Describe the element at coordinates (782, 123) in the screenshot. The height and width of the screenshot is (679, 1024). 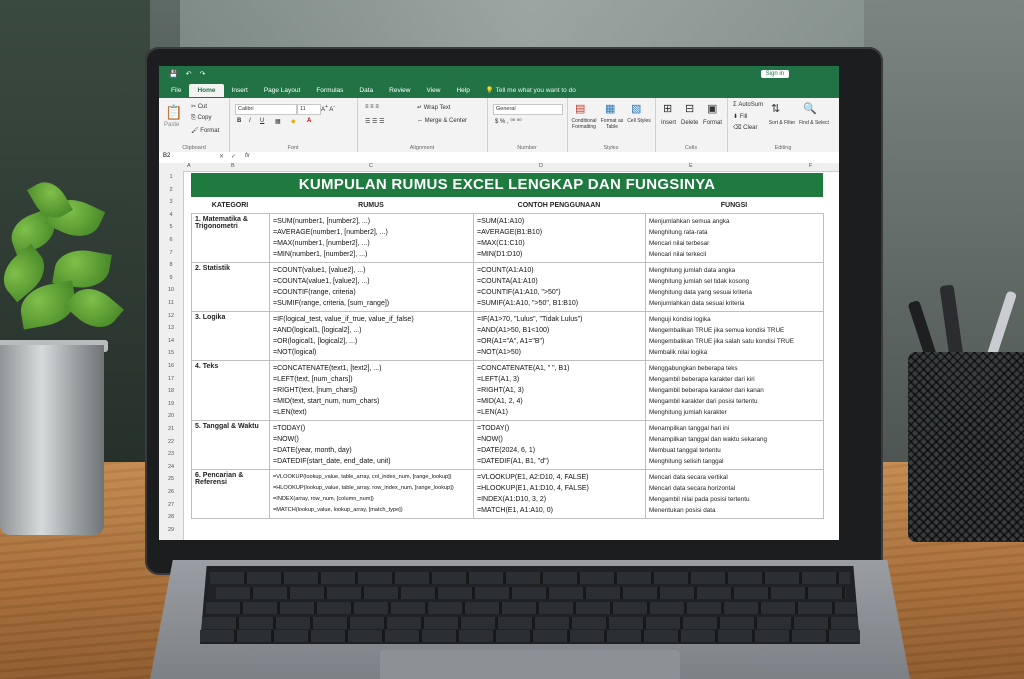
I see `sort-filter-button: Sort & Filter` at that location.